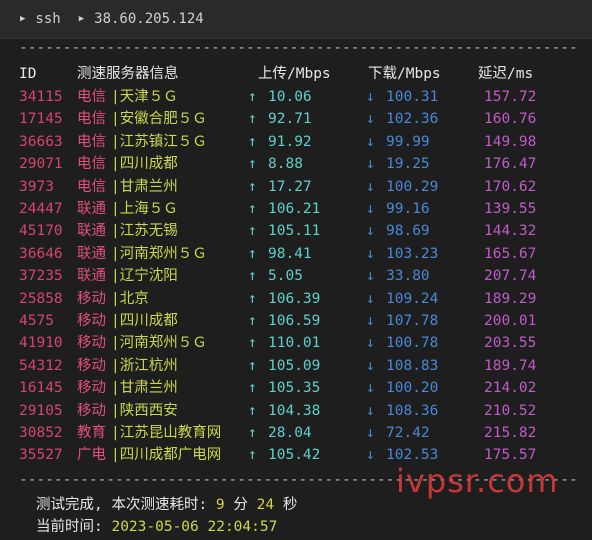 The width and height of the screenshot is (592, 540). What do you see at coordinates (510, 164) in the screenshot?
I see `latency-value: 176.47` at bounding box center [510, 164].